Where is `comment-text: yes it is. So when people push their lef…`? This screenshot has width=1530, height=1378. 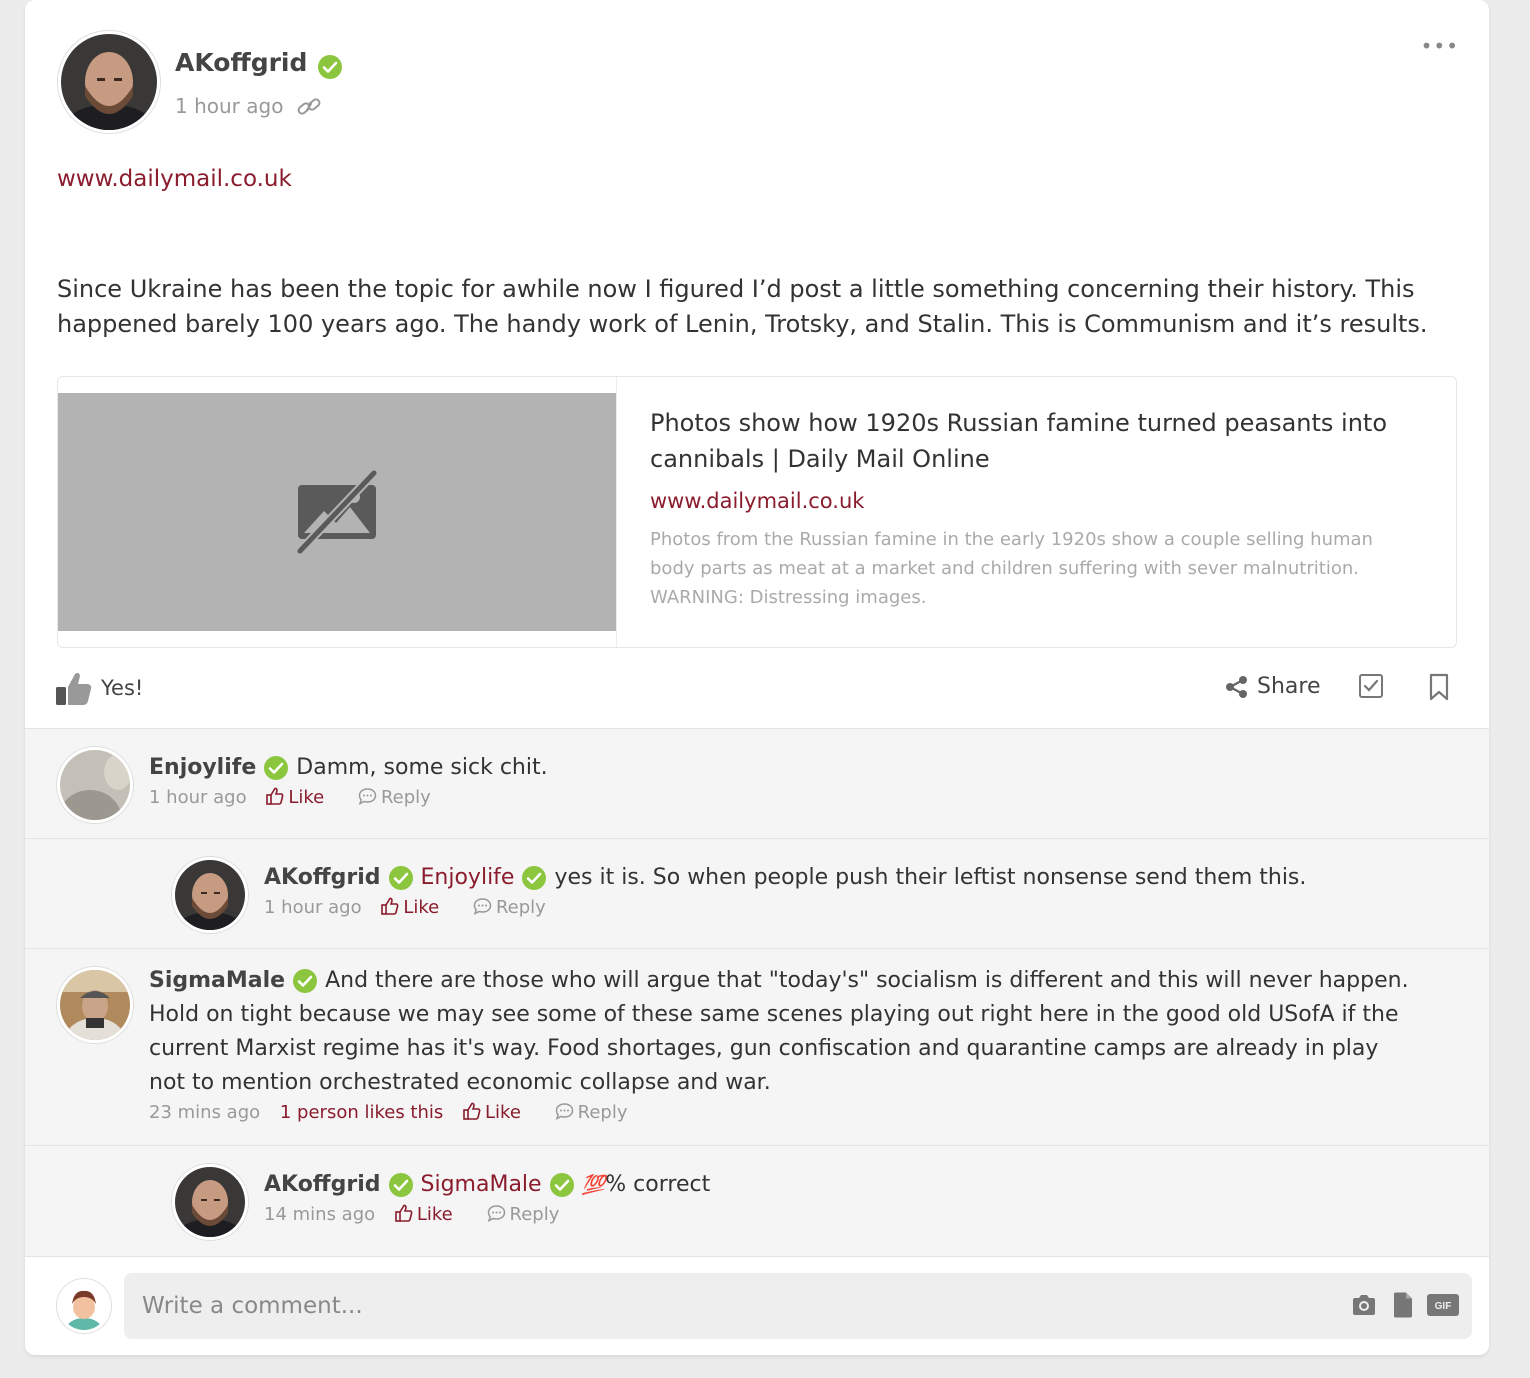 comment-text: yes it is. So when people push their lef… is located at coordinates (930, 877).